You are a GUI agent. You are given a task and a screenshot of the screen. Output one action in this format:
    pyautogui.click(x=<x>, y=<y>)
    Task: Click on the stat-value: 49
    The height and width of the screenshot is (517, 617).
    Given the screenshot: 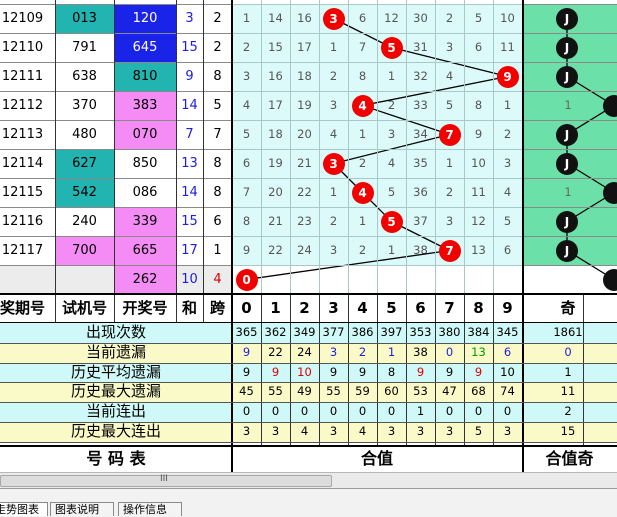 What is the action you would take?
    pyautogui.click(x=304, y=392)
    